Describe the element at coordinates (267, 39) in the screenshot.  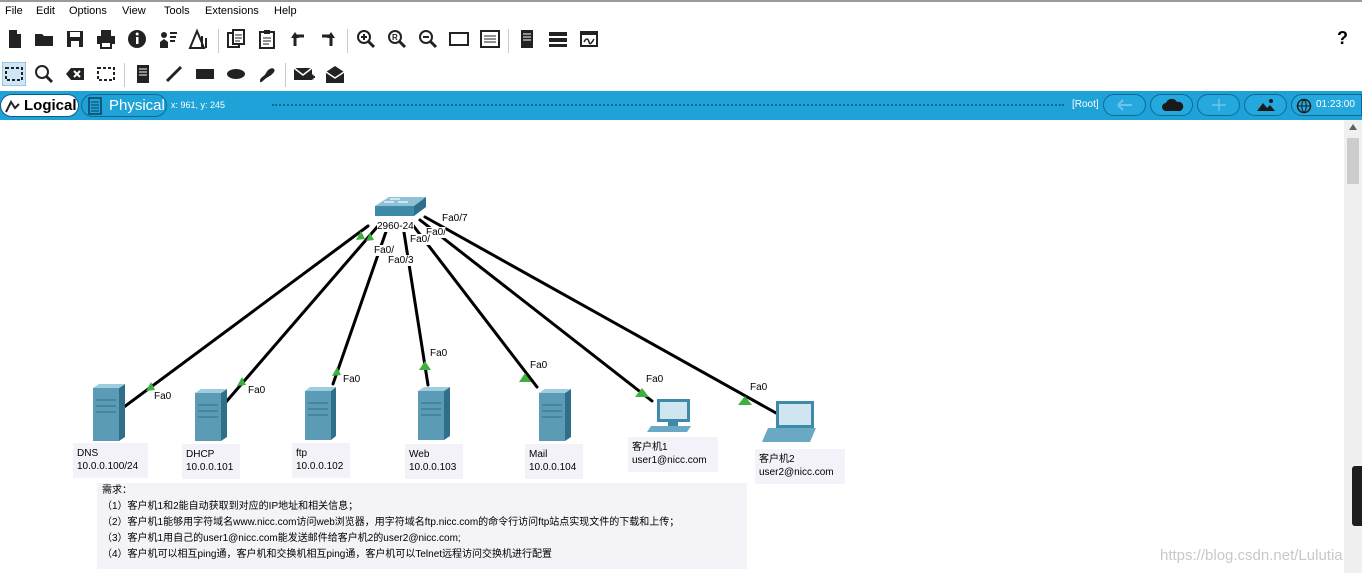
I see `paste-icon` at that location.